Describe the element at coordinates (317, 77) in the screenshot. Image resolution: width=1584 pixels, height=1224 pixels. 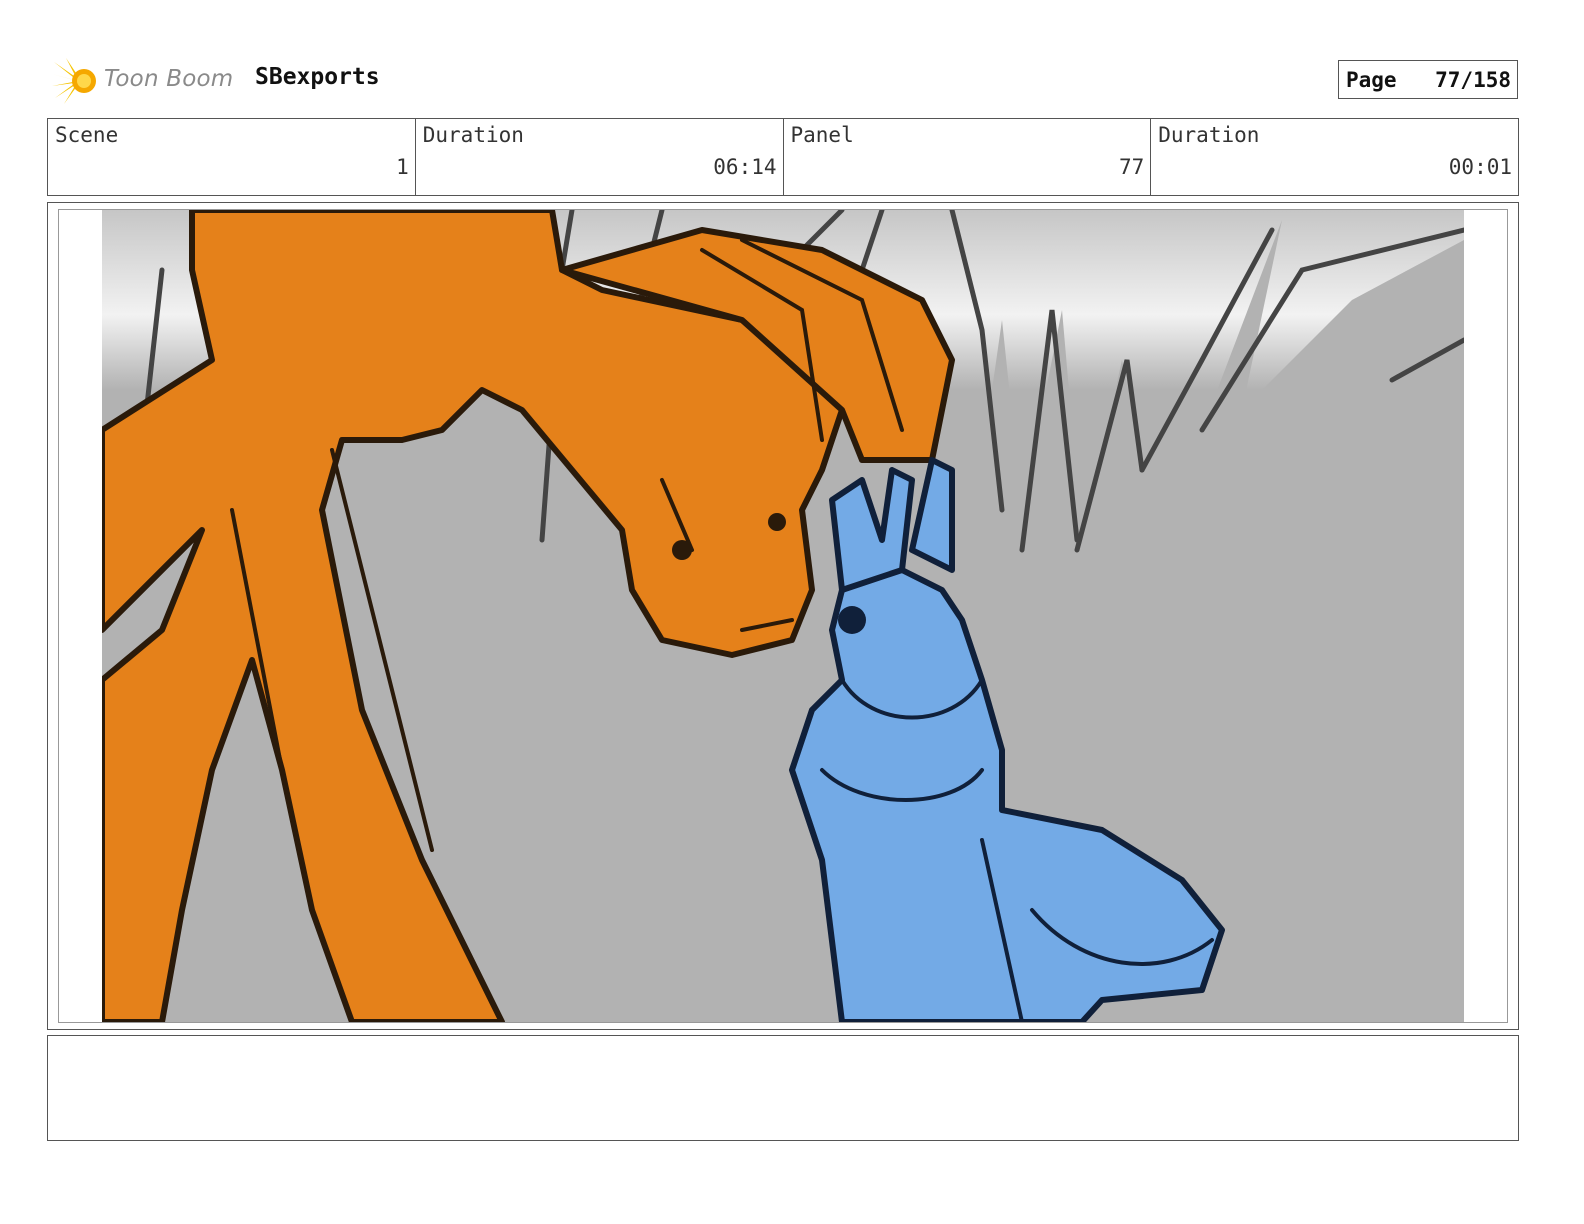
I see `project-name: SBexports` at that location.